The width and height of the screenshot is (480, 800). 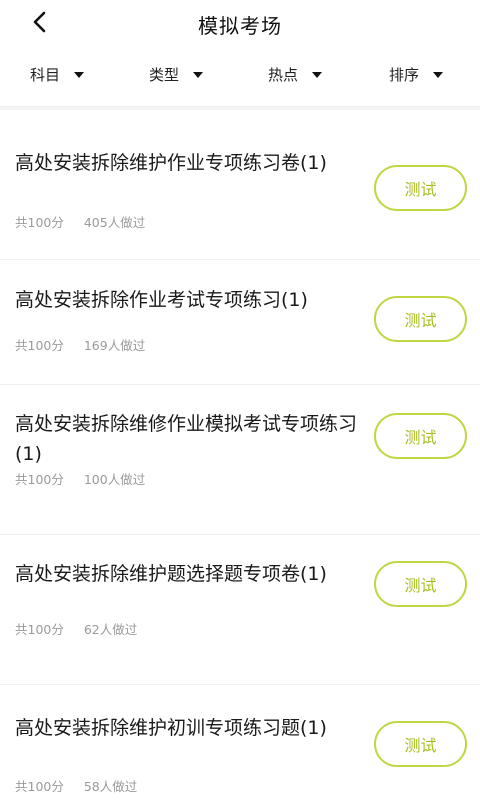 What do you see at coordinates (80, 478) in the screenshot?
I see `exam-meta: 共100分 100人做过` at bounding box center [80, 478].